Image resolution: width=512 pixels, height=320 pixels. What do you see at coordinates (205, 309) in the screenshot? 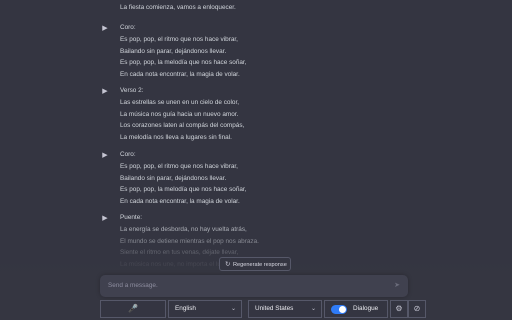
I see `language-select: English ⌄` at bounding box center [205, 309].